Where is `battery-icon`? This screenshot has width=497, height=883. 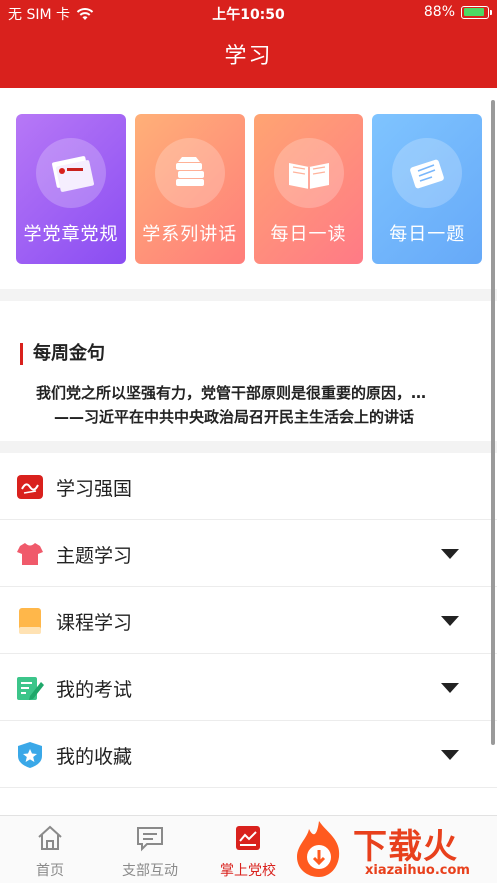 battery-icon is located at coordinates (476, 12).